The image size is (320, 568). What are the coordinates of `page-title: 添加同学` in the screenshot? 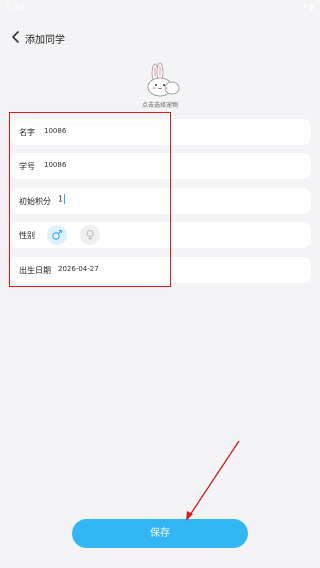 It's located at (45, 40).